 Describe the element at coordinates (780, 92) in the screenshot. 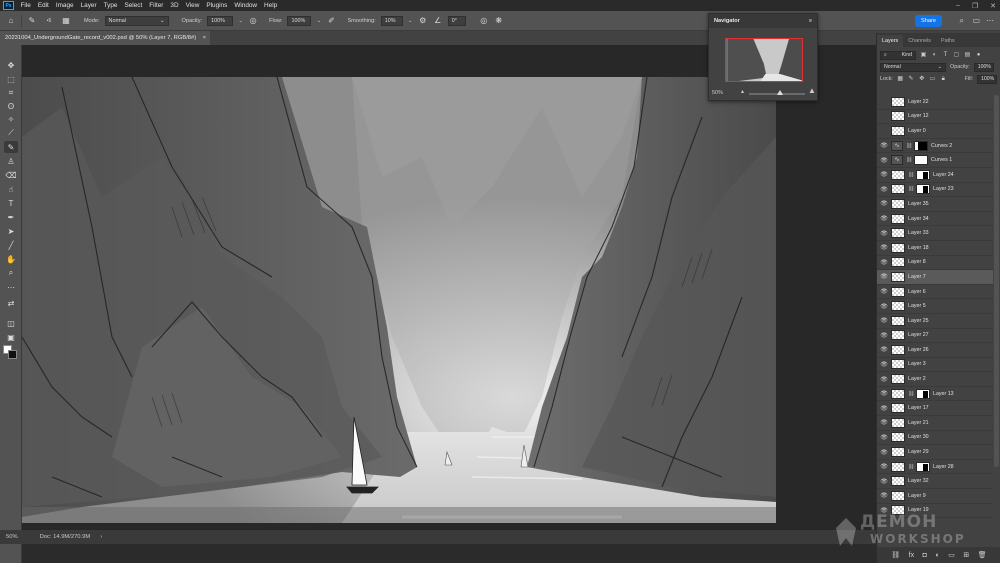

I see `zoom-slider-handle` at that location.